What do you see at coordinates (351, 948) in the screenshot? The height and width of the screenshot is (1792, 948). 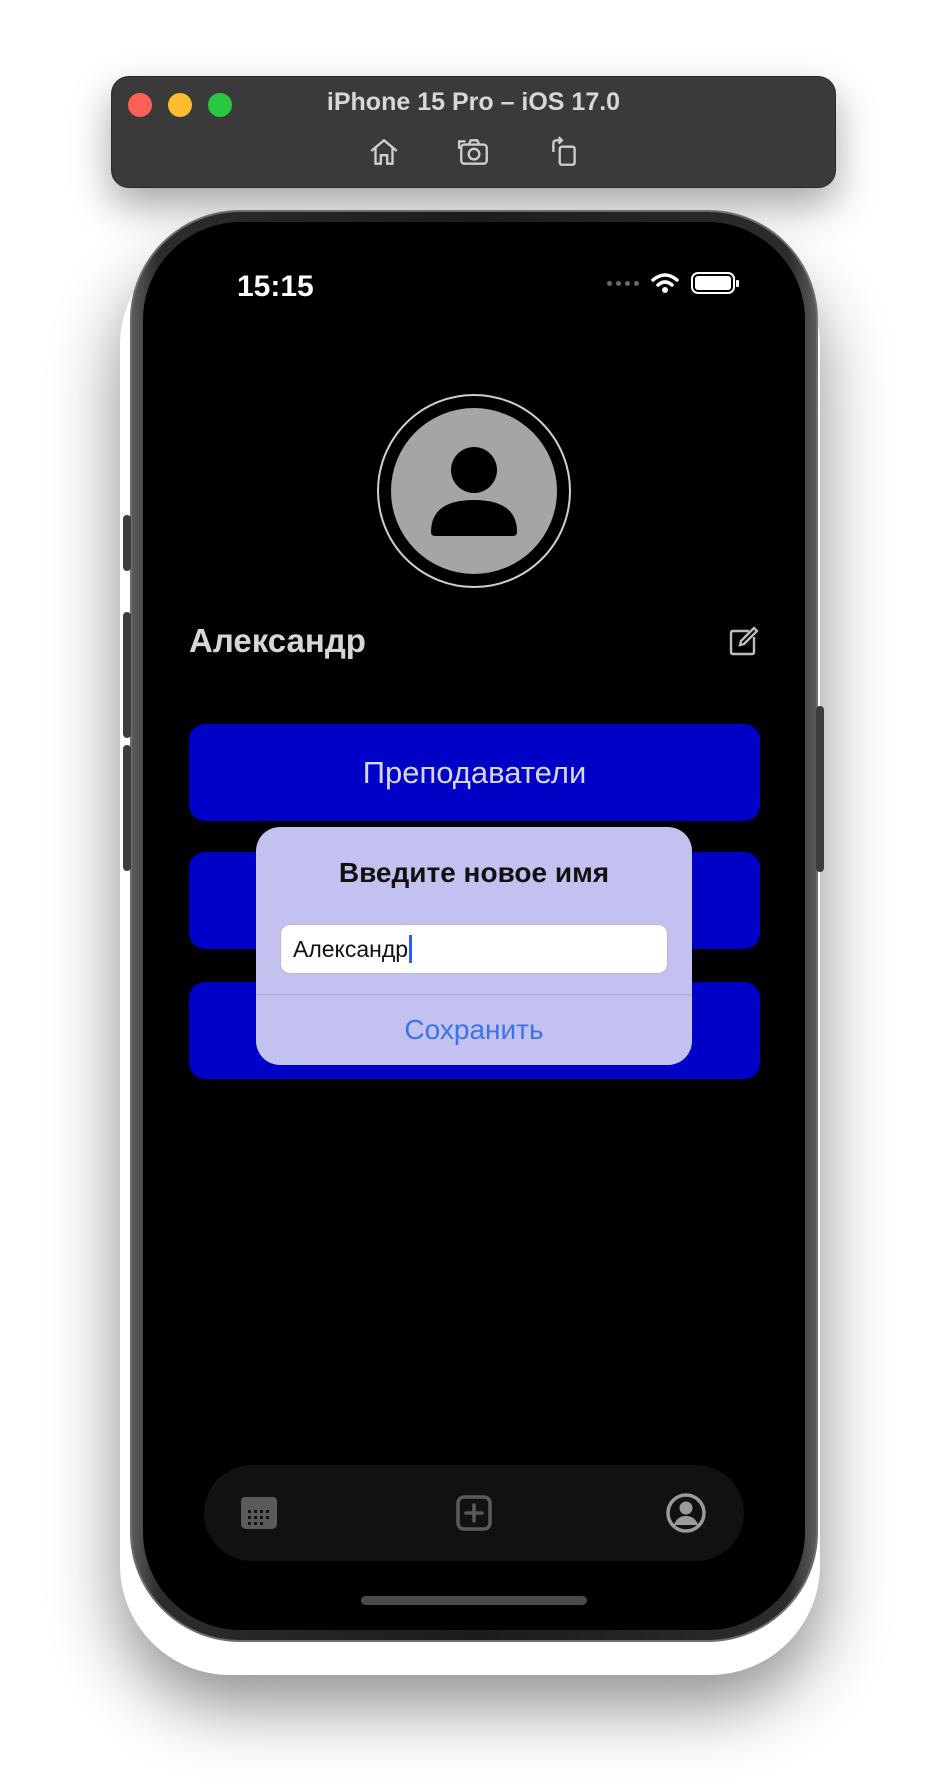 I see `name-input-value: Александр` at bounding box center [351, 948].